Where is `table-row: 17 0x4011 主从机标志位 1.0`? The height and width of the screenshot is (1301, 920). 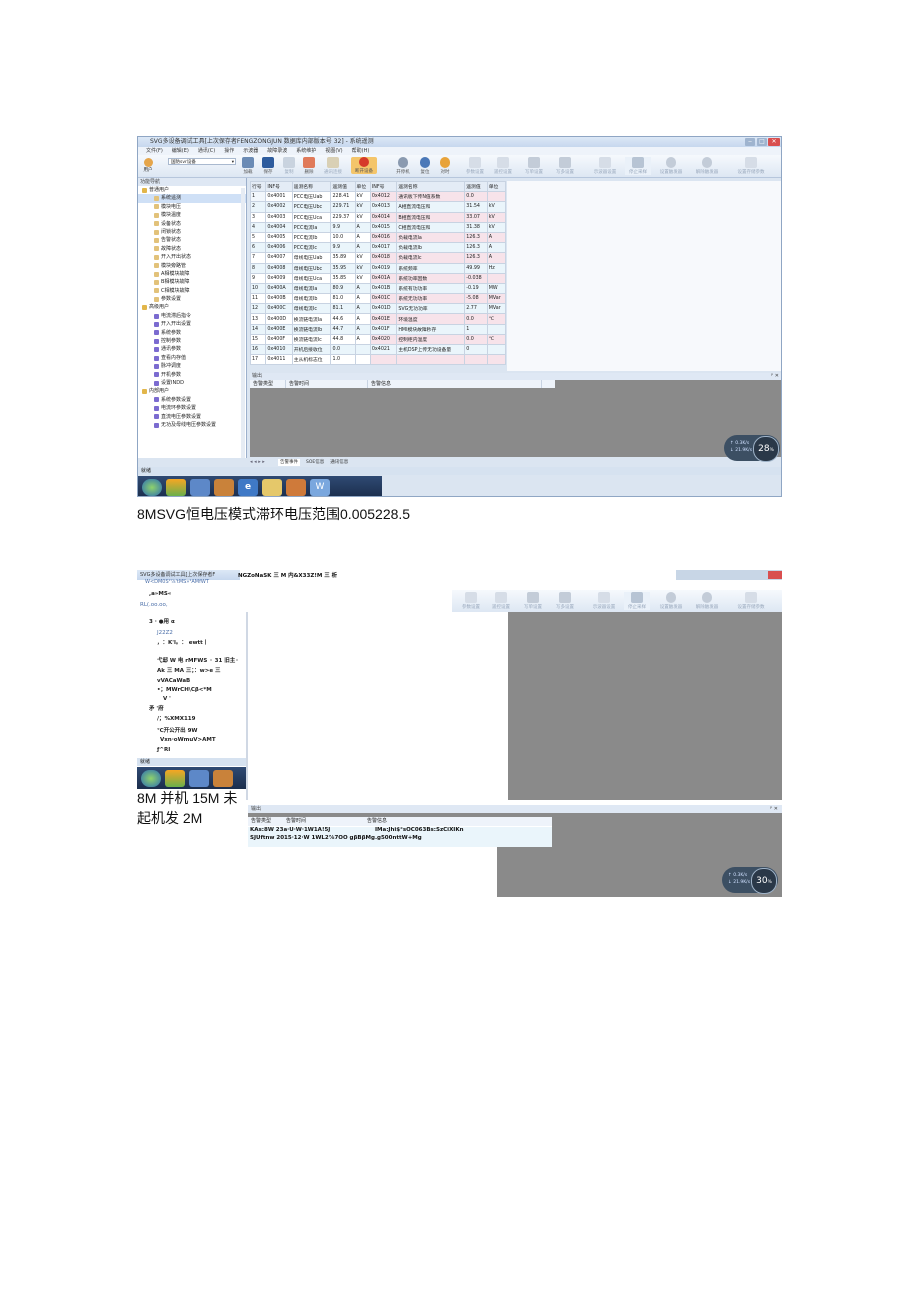 table-row: 17 0x4011 主从机标志位 1.0 is located at coordinates (378, 360).